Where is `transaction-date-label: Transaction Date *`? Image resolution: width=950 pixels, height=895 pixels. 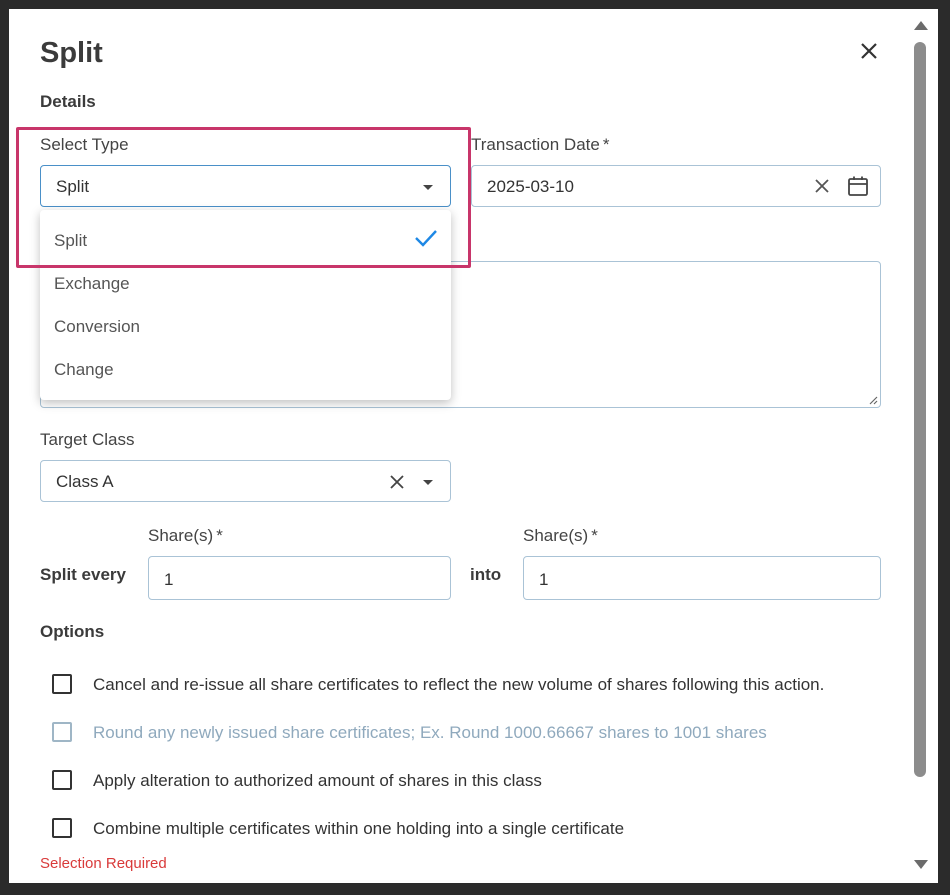 transaction-date-label: Transaction Date * is located at coordinates (540, 144).